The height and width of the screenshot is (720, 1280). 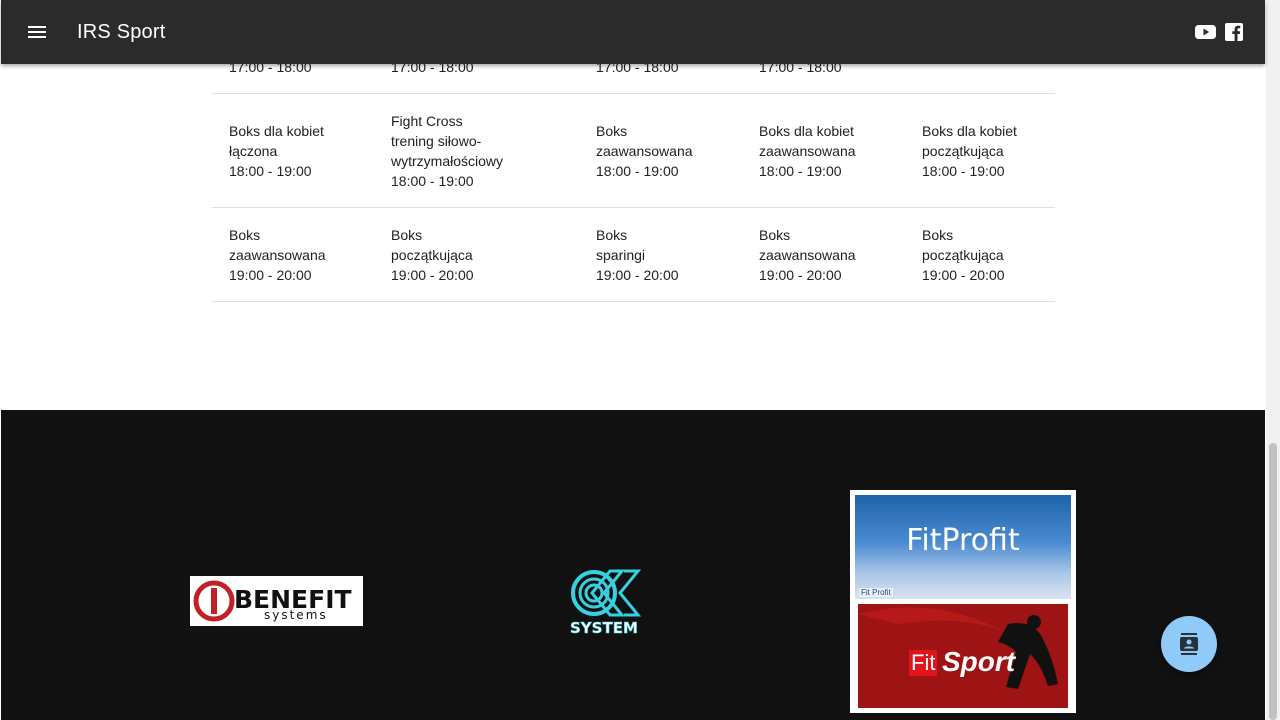 I want to click on fitsport-banner: Fit Sport, so click(x=963, y=656).